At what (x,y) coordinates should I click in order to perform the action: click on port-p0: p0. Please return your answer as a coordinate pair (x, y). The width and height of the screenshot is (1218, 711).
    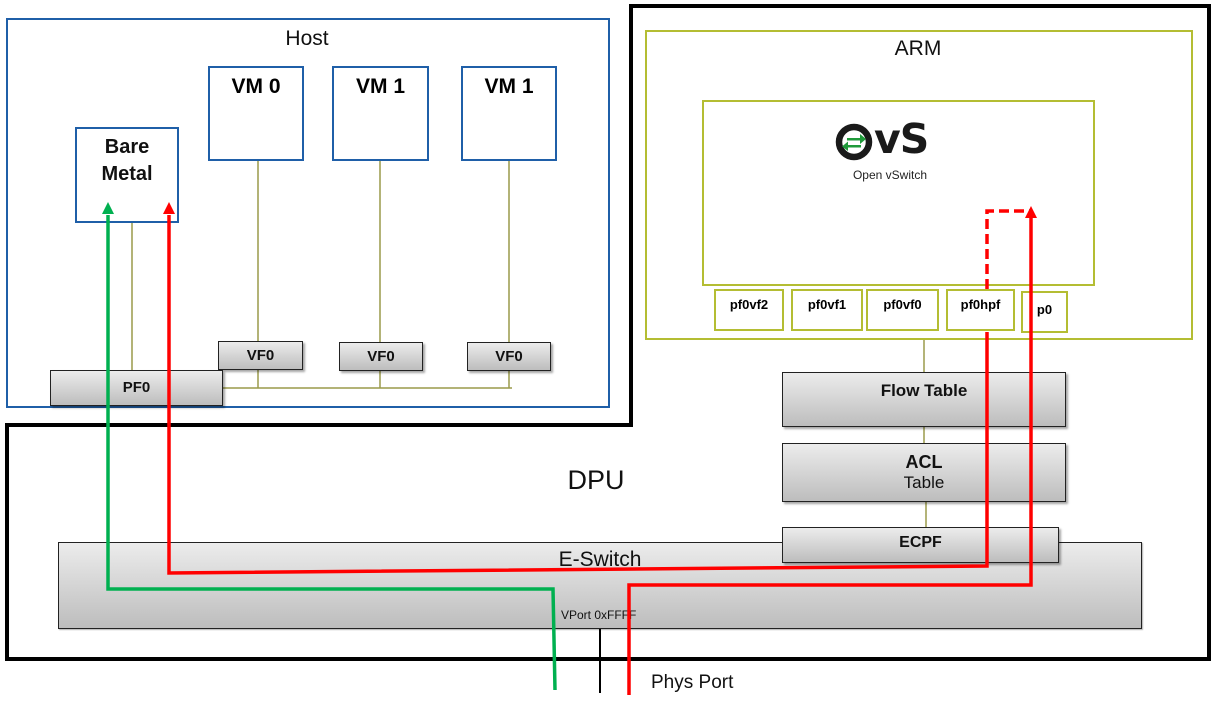
    Looking at the image, I should click on (1044, 312).